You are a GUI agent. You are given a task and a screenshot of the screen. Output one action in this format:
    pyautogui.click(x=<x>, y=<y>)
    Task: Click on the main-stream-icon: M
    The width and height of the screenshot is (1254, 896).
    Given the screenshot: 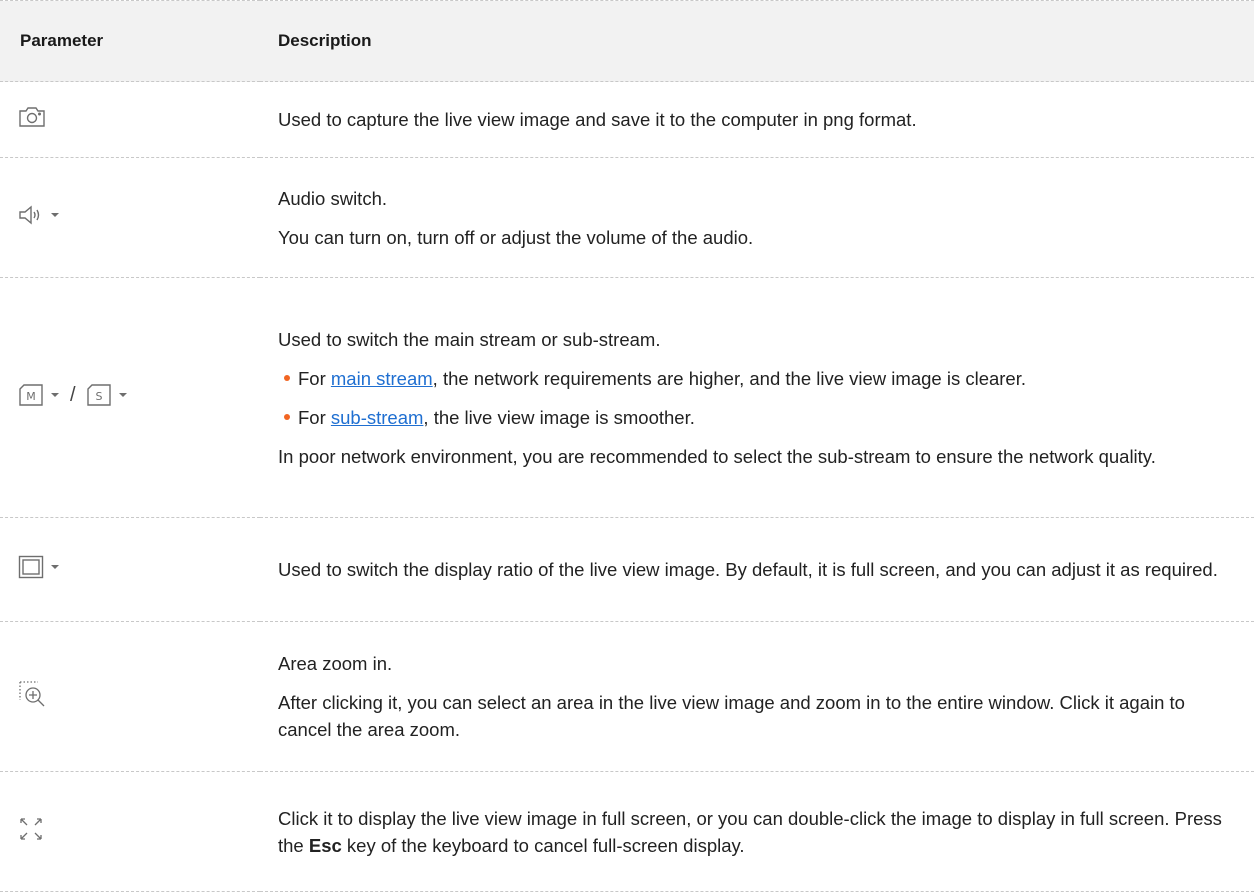 What is the action you would take?
    pyautogui.click(x=31, y=395)
    